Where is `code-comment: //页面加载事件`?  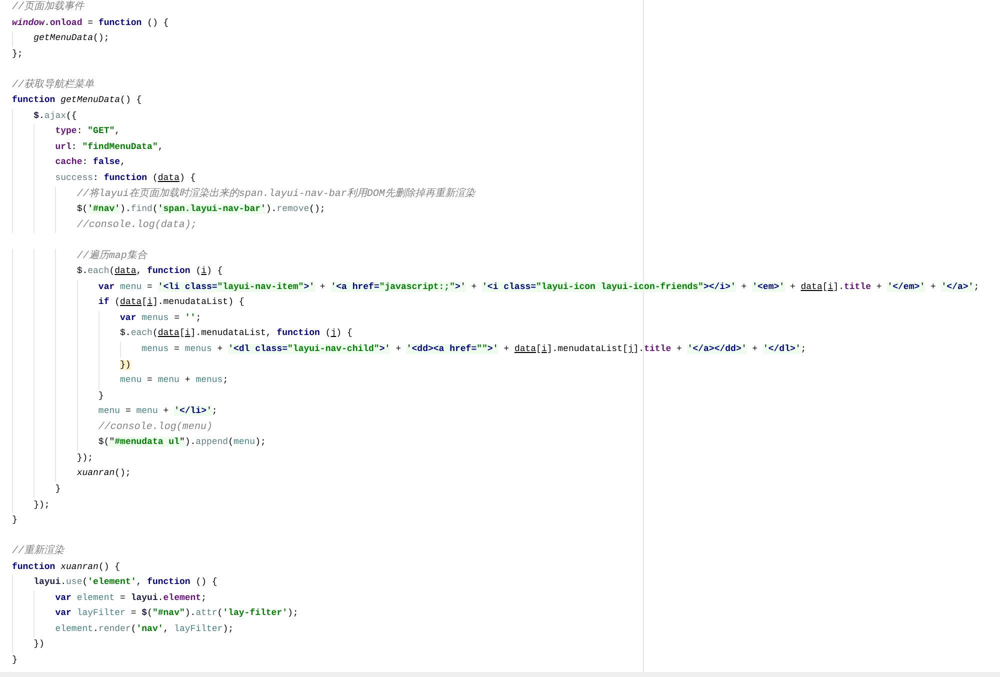 code-comment: //页面加载事件 is located at coordinates (48, 7).